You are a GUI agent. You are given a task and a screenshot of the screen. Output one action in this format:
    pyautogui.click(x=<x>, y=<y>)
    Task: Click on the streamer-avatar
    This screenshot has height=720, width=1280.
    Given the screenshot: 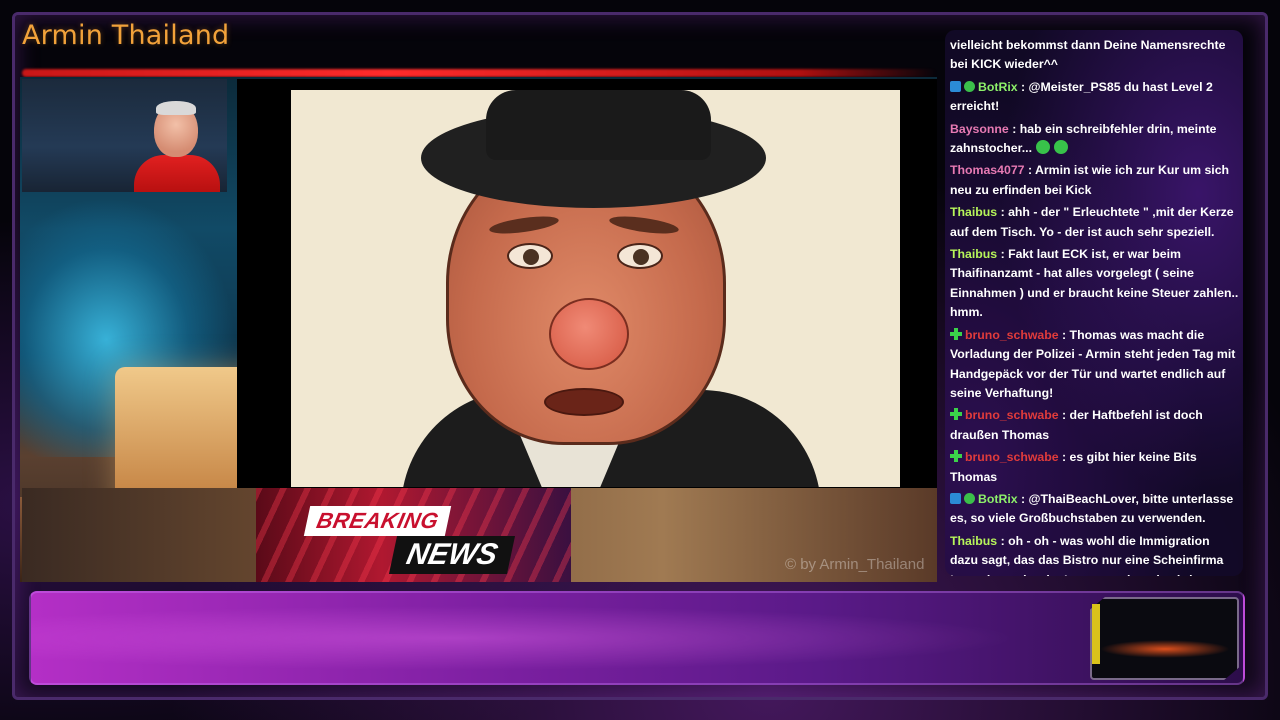 What is the action you would take?
    pyautogui.click(x=177, y=146)
    